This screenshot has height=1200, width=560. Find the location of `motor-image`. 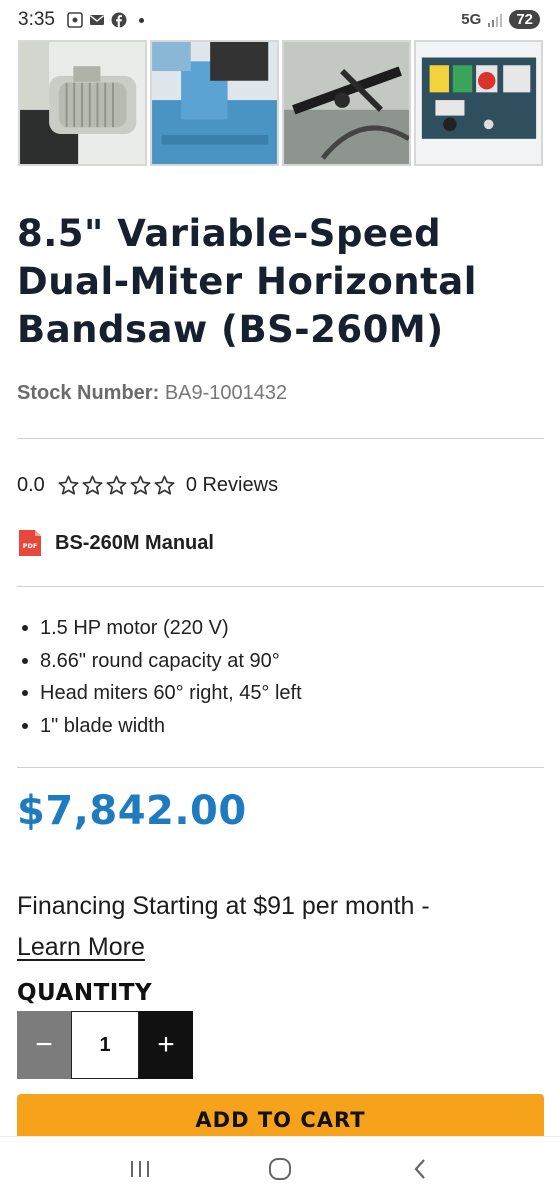

motor-image is located at coordinates (82, 103).